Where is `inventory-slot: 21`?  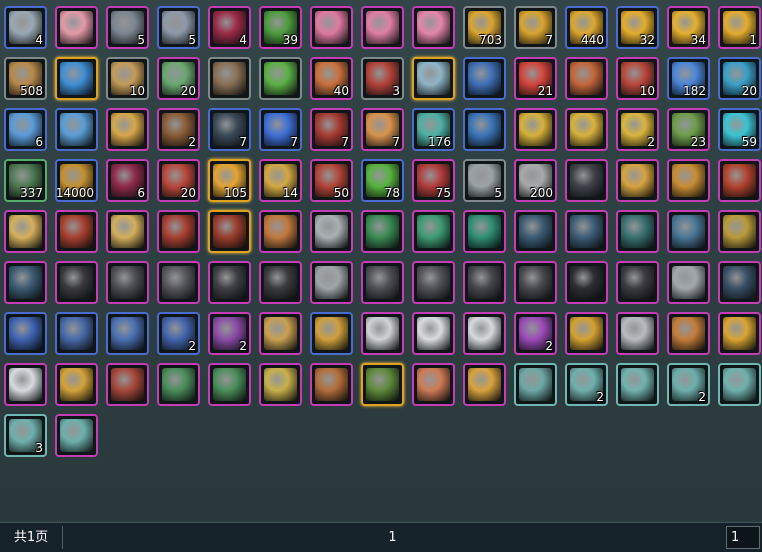 inventory-slot: 21 is located at coordinates (535, 78).